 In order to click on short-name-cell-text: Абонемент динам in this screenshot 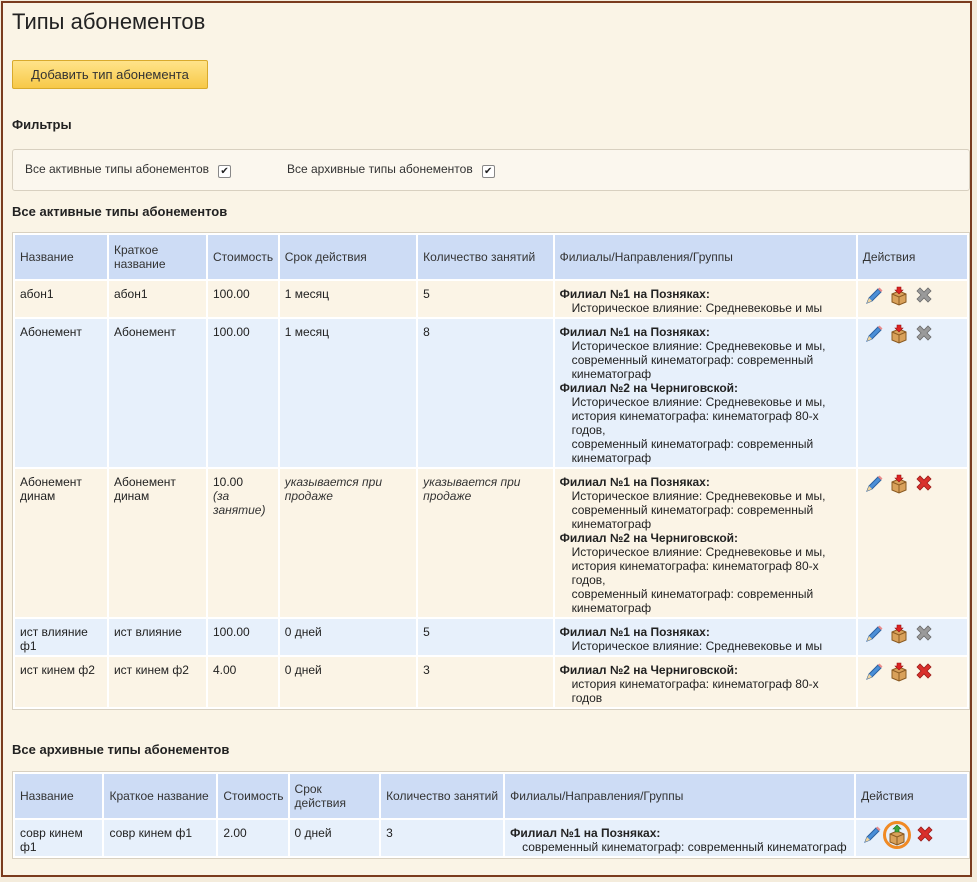, I will do `click(144, 489)`.